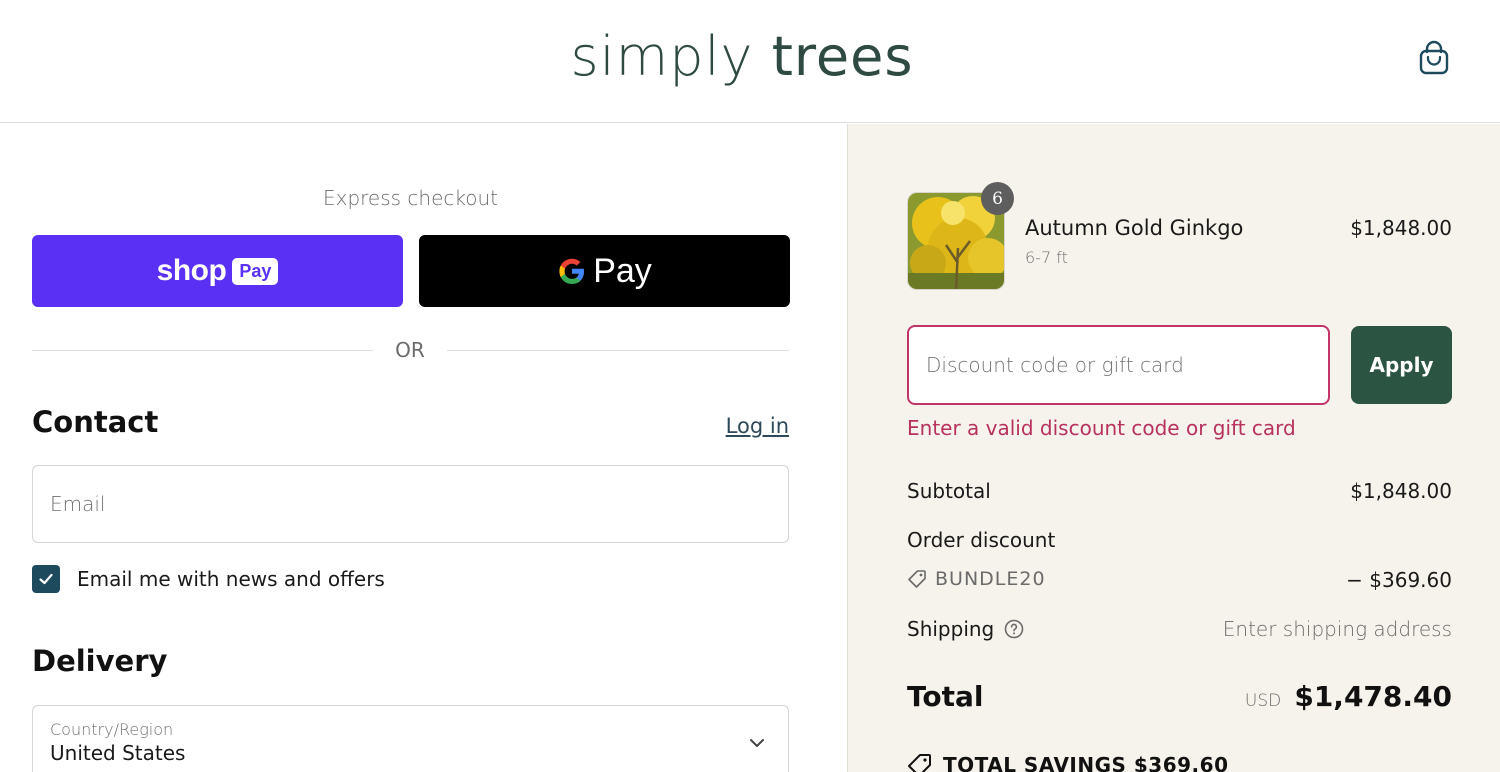 The image size is (1500, 772). Describe the element at coordinates (1337, 629) in the screenshot. I see `shipping-value: Enter shipping address` at that location.